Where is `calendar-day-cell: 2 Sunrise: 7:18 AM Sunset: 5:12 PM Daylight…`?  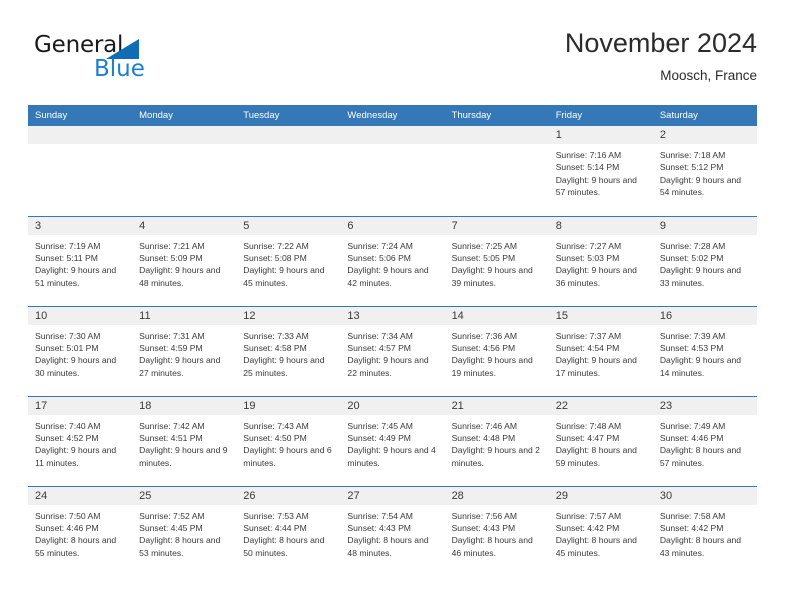 calendar-day-cell: 2 Sunrise: 7:18 AM Sunset: 5:12 PM Daylight… is located at coordinates (704, 171).